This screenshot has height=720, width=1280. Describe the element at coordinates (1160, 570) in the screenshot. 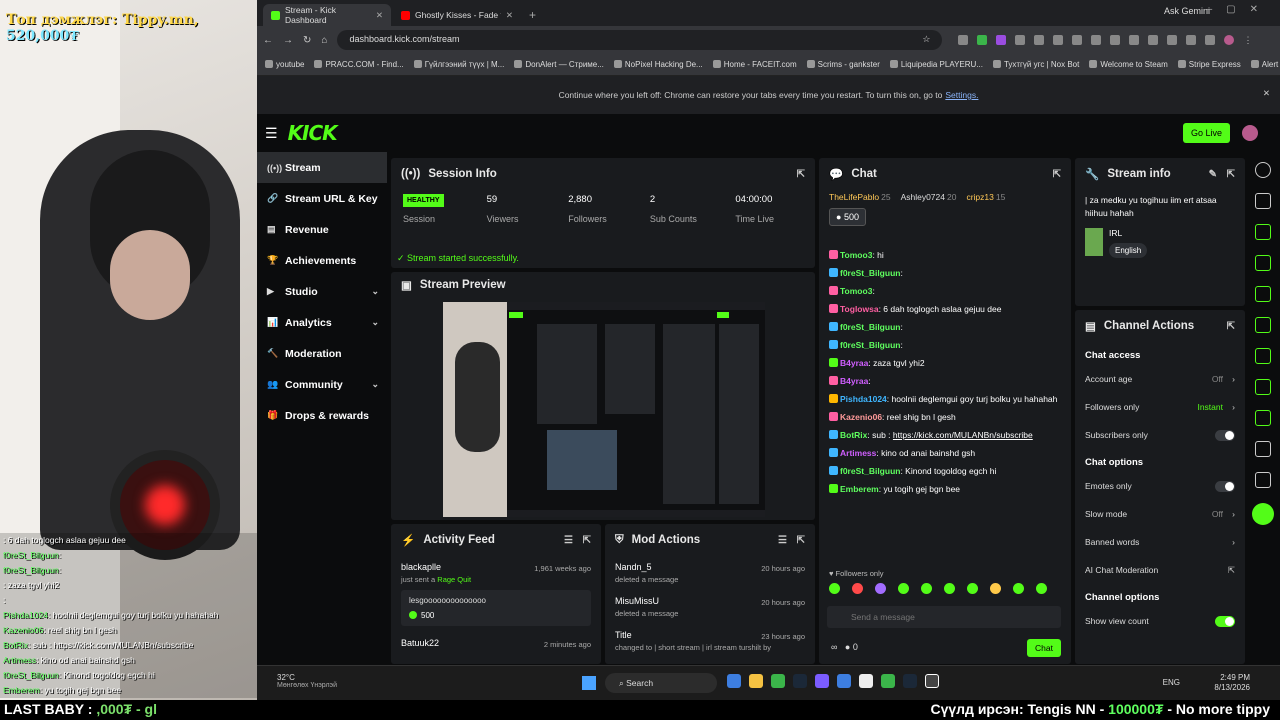

I see `ai-moderation-setting: AI Chat Moderation ⇱` at that location.